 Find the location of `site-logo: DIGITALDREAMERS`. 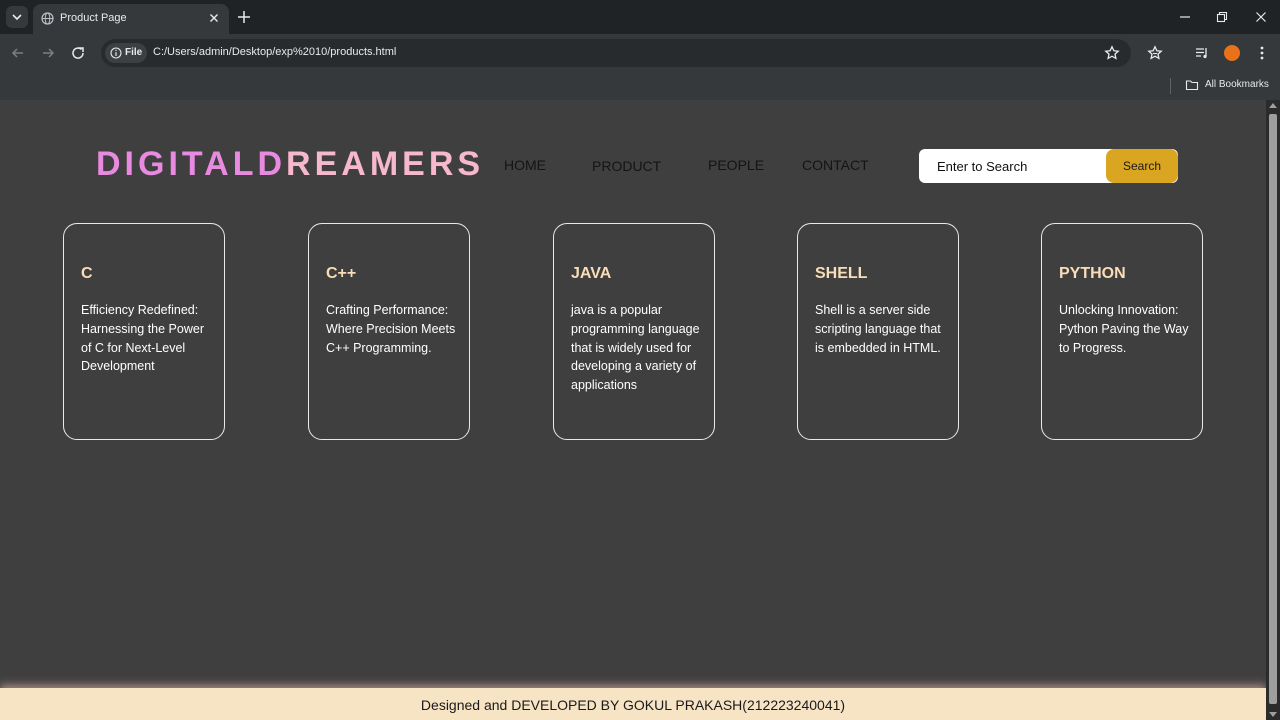

site-logo: DIGITALDREAMERS is located at coordinates (290, 164).